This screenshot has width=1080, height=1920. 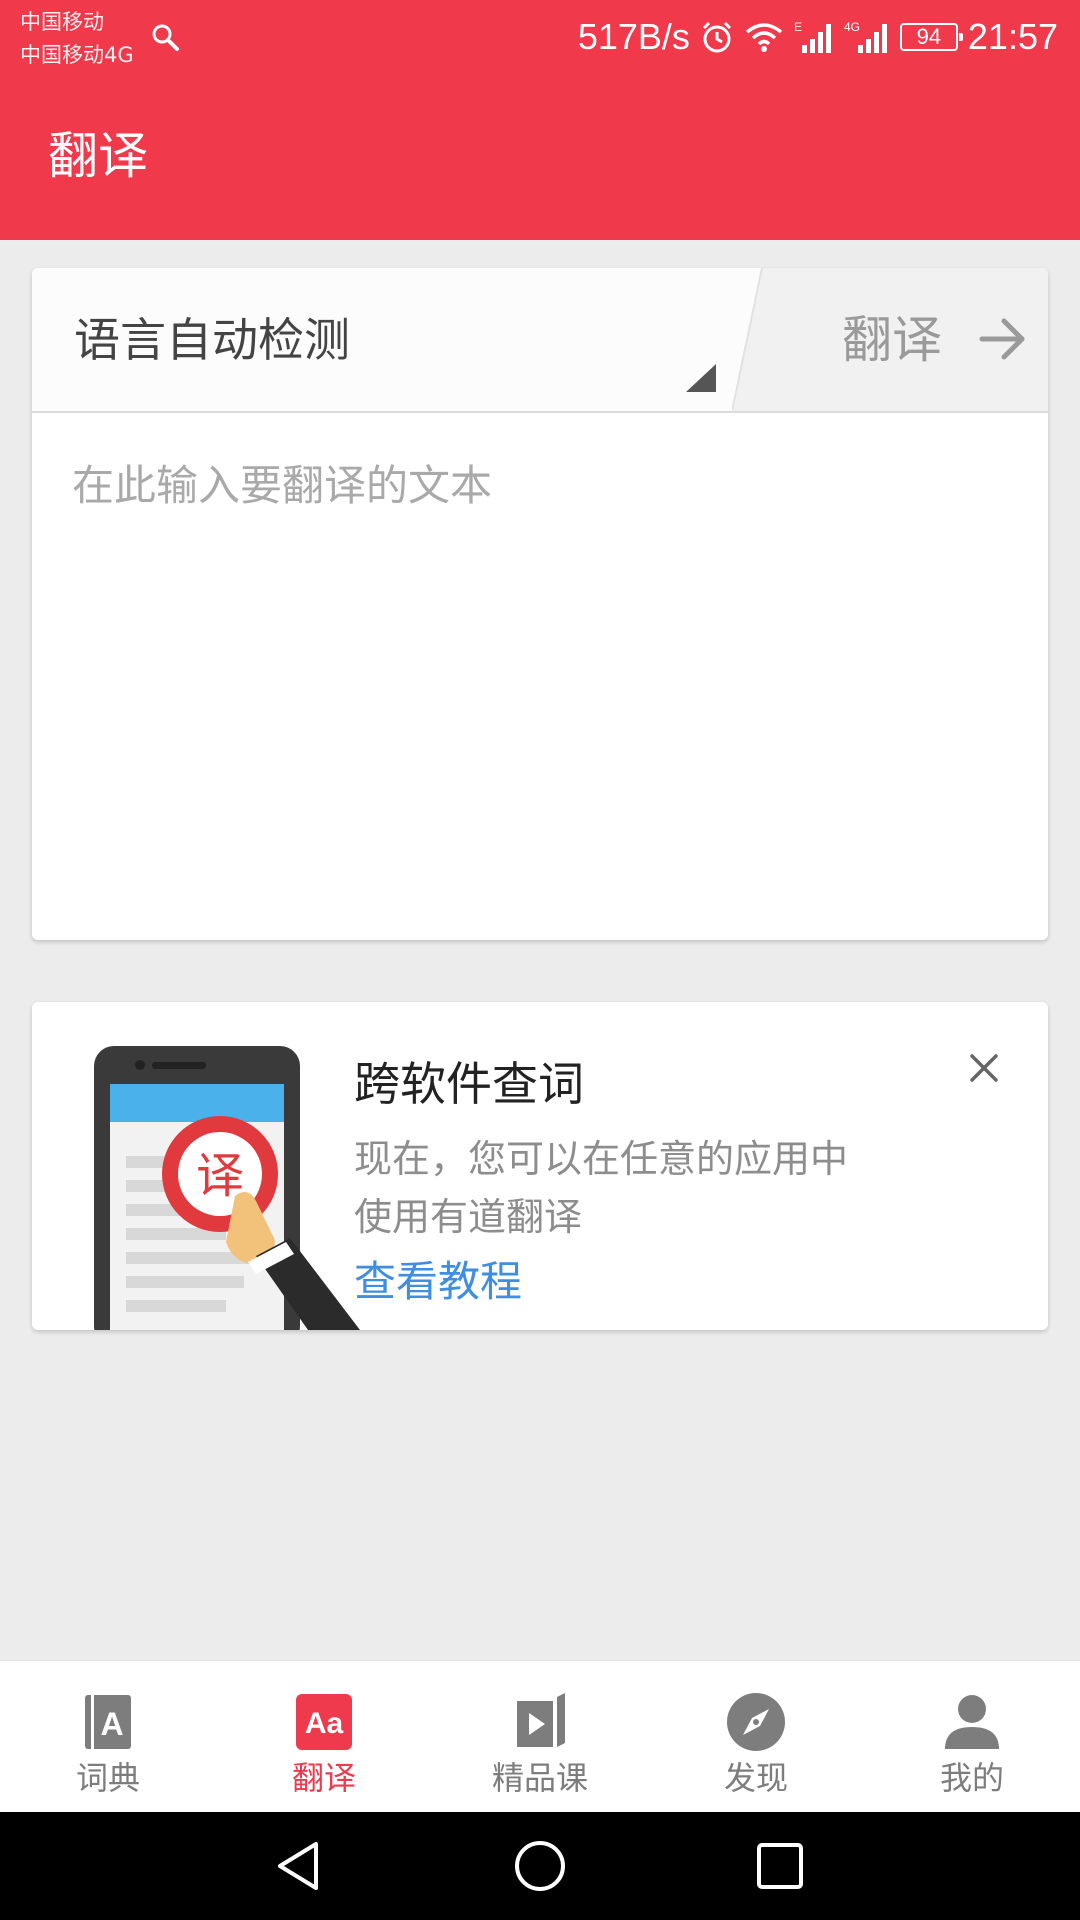 What do you see at coordinates (971, 1778) in the screenshot?
I see `nav-label-profile: 我的` at bounding box center [971, 1778].